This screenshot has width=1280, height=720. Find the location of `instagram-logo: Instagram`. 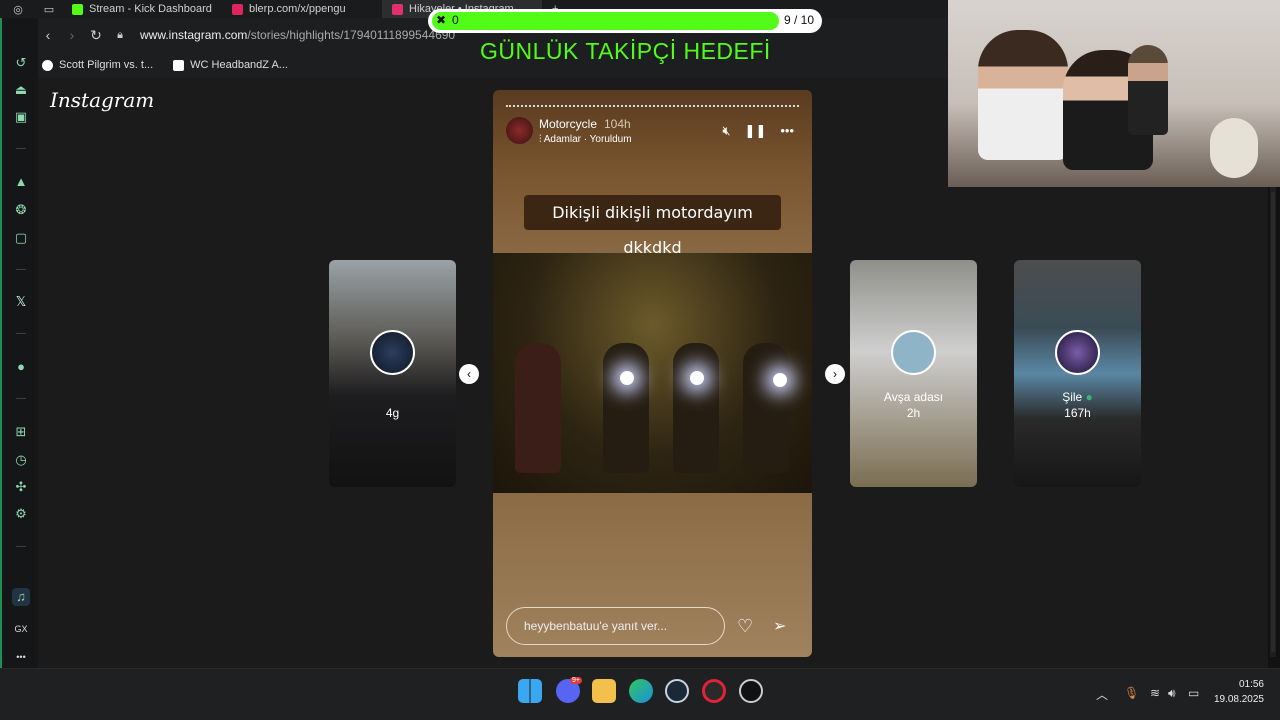

instagram-logo: Instagram is located at coordinates (102, 100).